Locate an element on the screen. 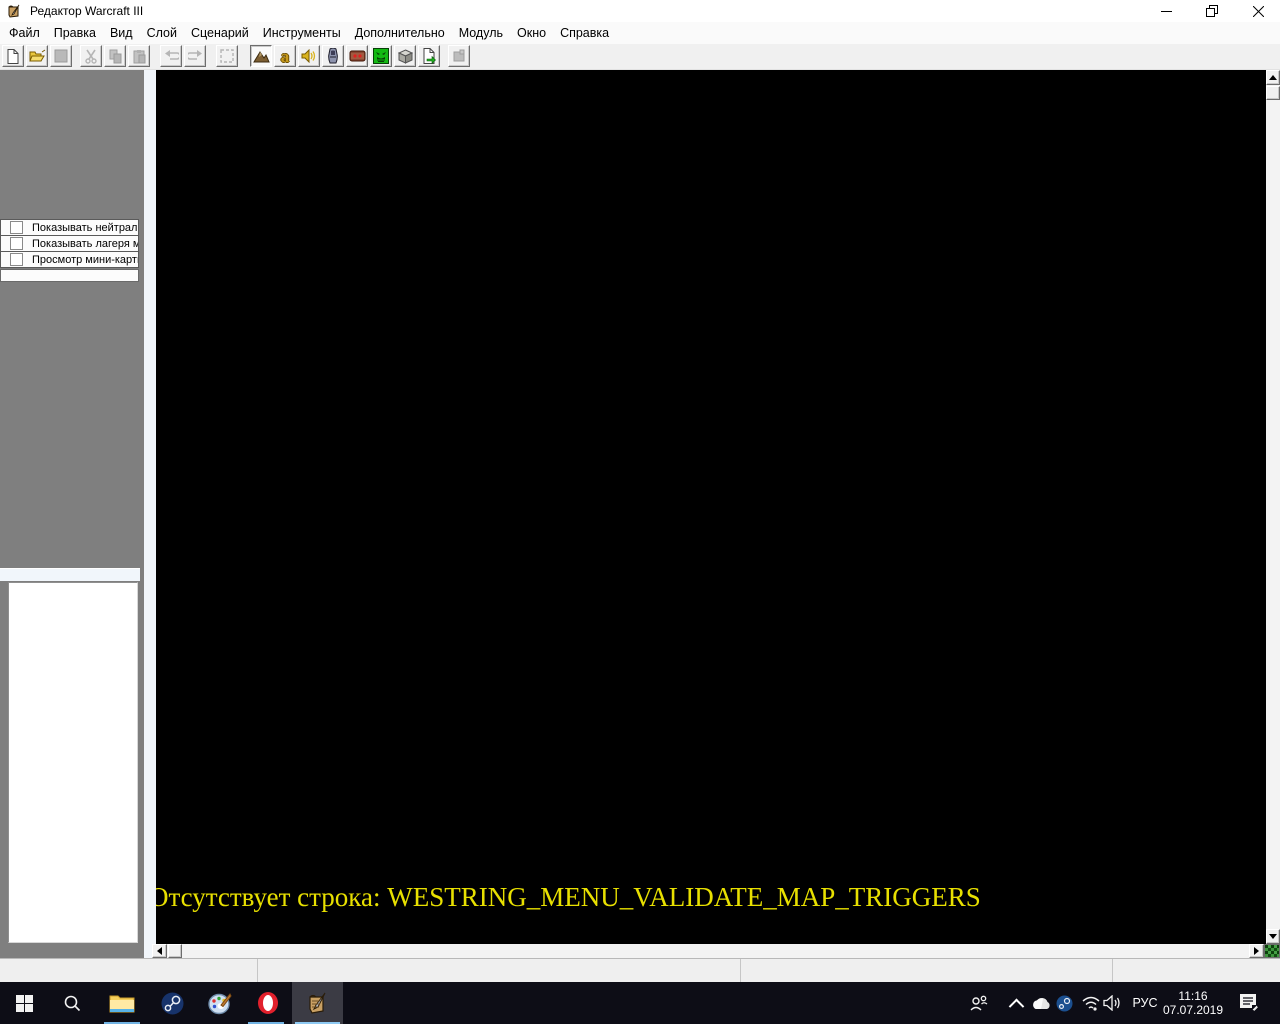 Image resolution: width=1280 pixels, height=1024 pixels. scroll-up-button is located at coordinates (1273, 77).